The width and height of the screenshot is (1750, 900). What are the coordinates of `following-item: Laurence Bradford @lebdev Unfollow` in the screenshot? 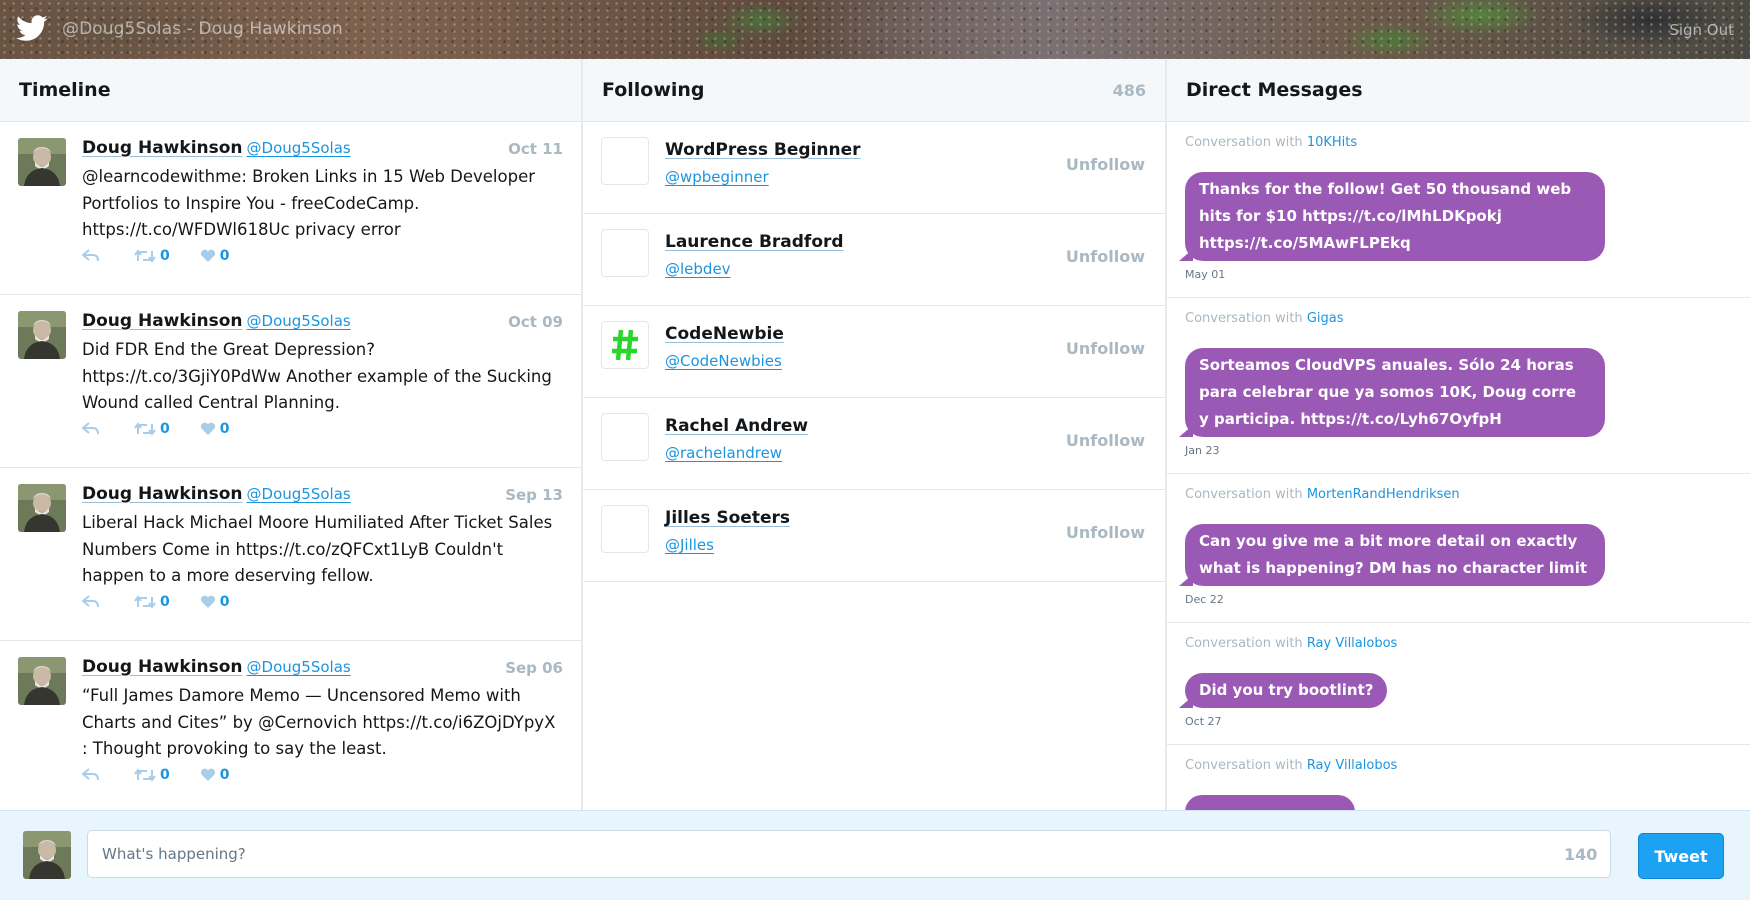 It's located at (874, 260).